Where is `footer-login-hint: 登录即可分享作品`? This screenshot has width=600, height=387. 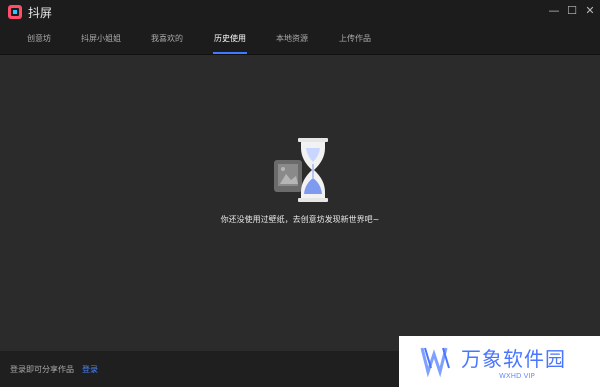
footer-login-hint: 登录即可分享作品 is located at coordinates (42, 369).